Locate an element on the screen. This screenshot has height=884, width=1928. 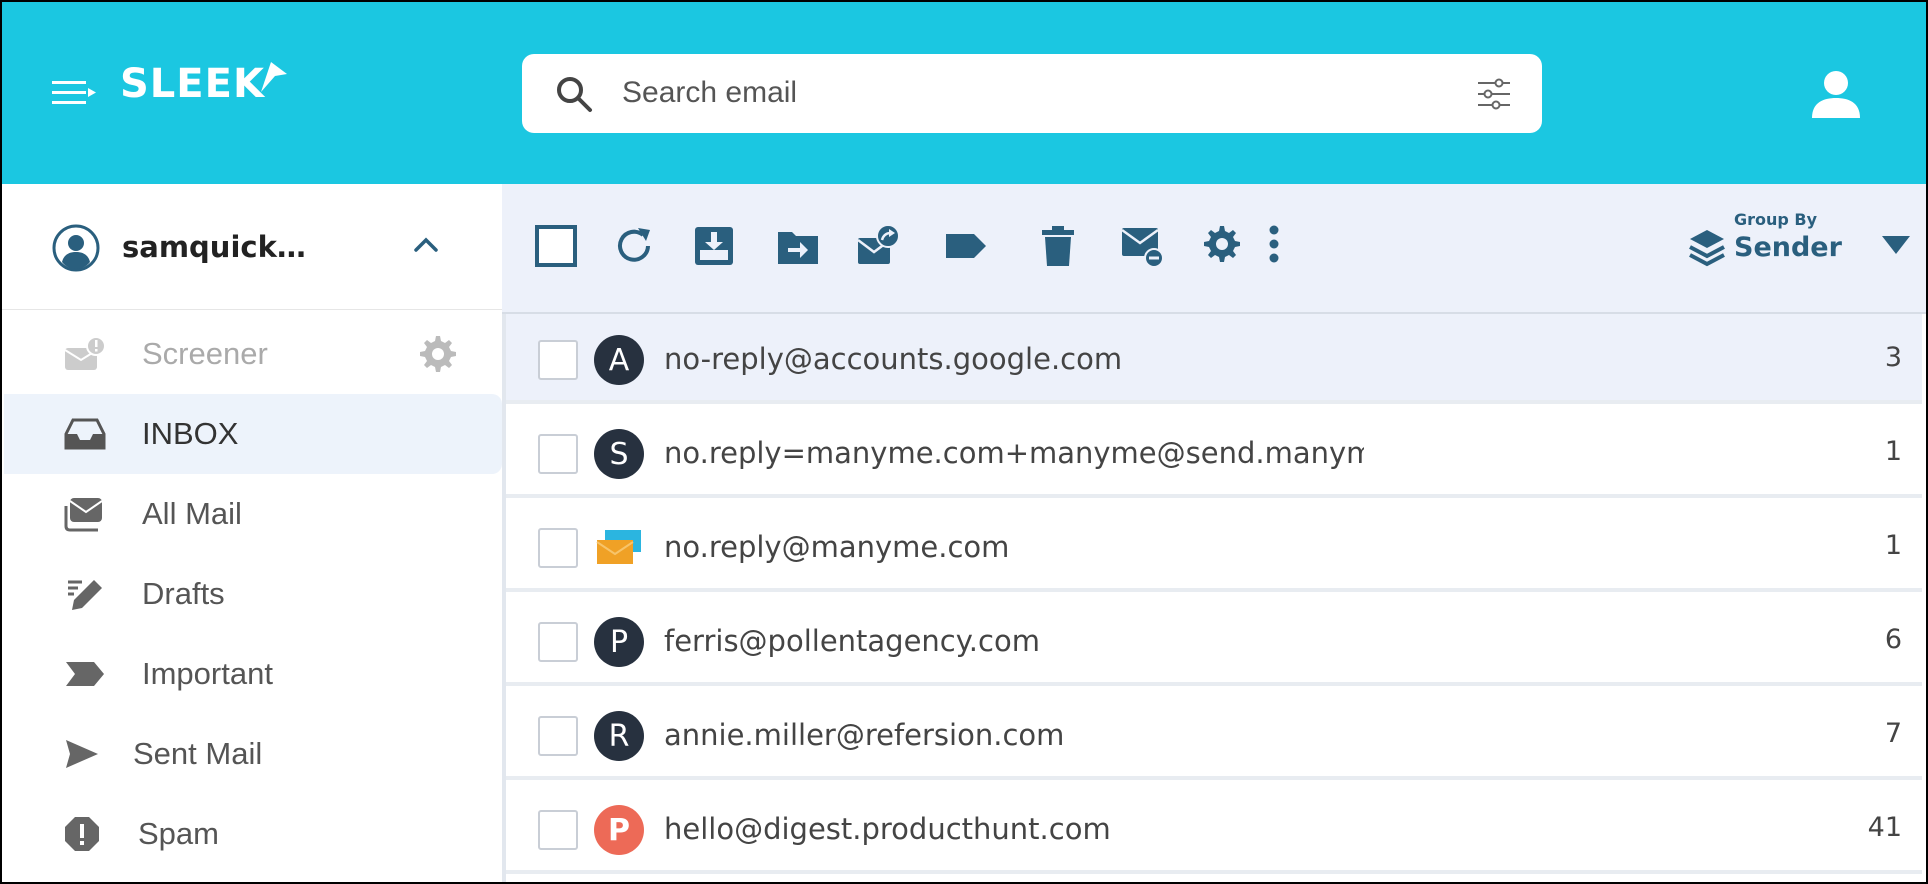
screener-icon is located at coordinates (85, 353).